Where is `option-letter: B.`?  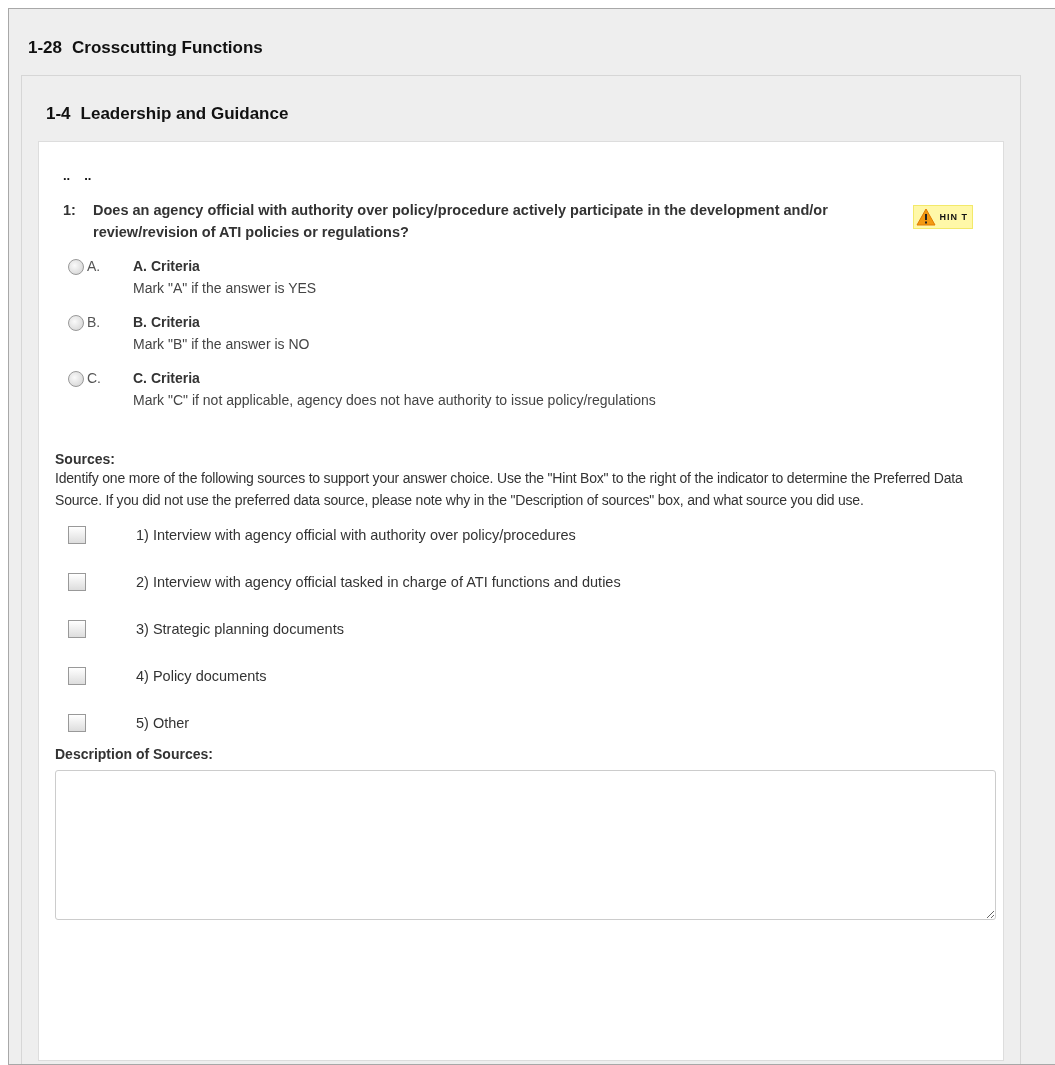
option-letter: B. is located at coordinates (94, 322).